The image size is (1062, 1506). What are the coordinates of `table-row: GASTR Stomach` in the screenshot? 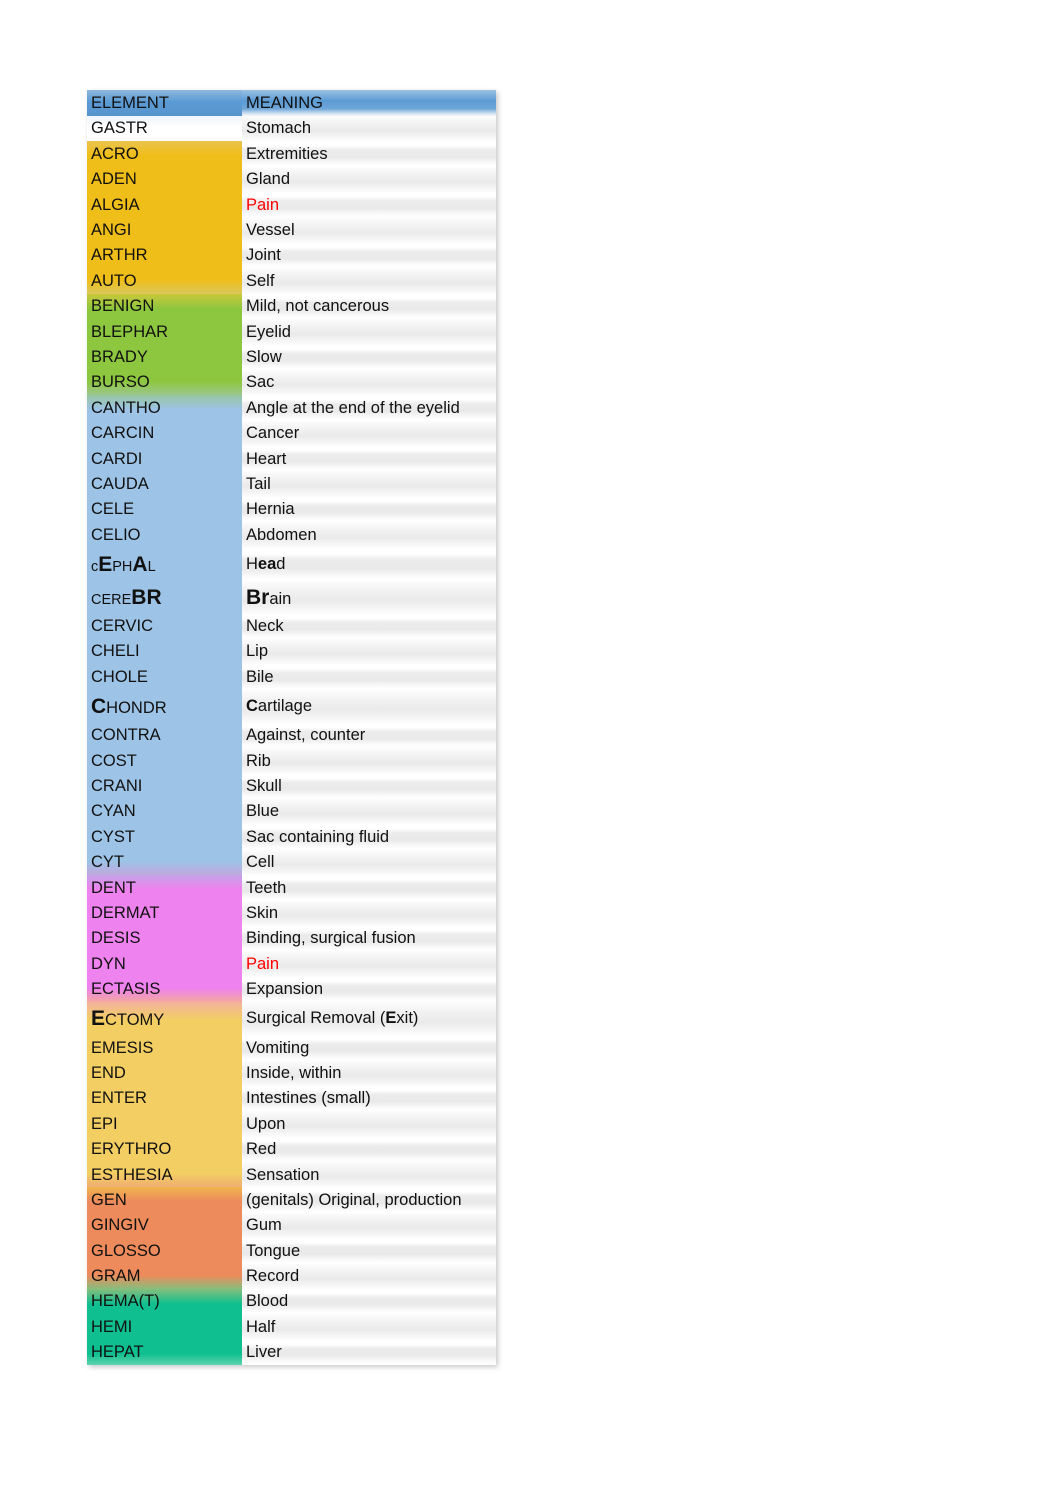 It's located at (291, 129).